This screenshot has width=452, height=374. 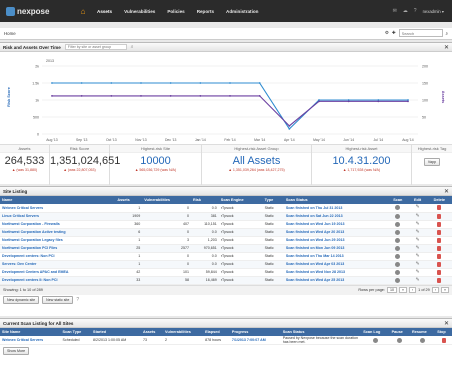 I want to click on nav-policies: Policies, so click(x=175, y=11).